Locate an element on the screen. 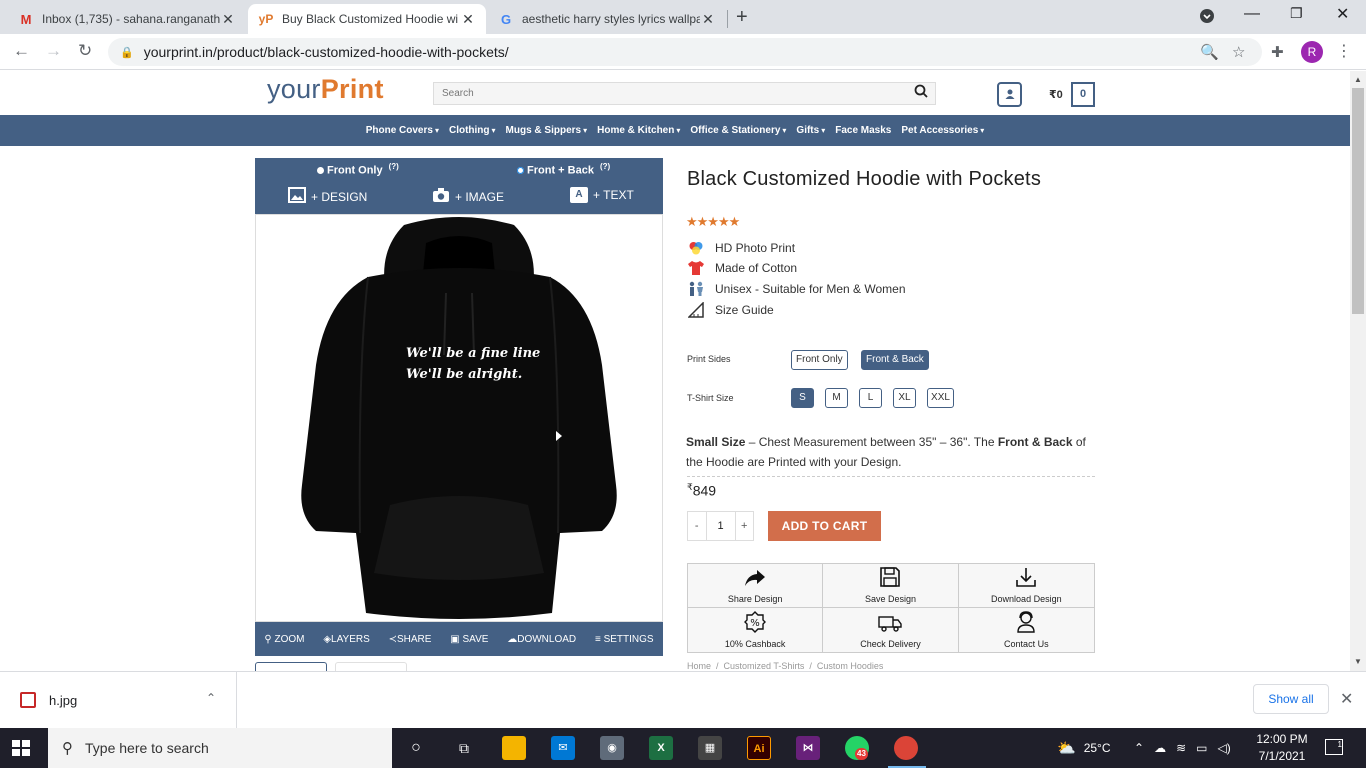  cortana-icon: ○ is located at coordinates (416, 748).